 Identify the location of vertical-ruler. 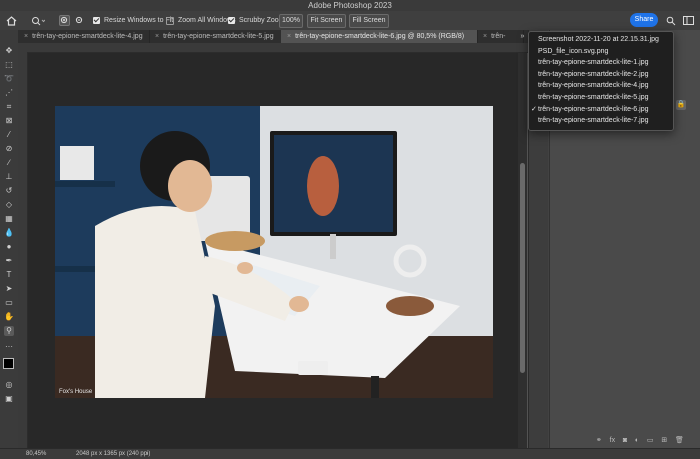
(23, 250).